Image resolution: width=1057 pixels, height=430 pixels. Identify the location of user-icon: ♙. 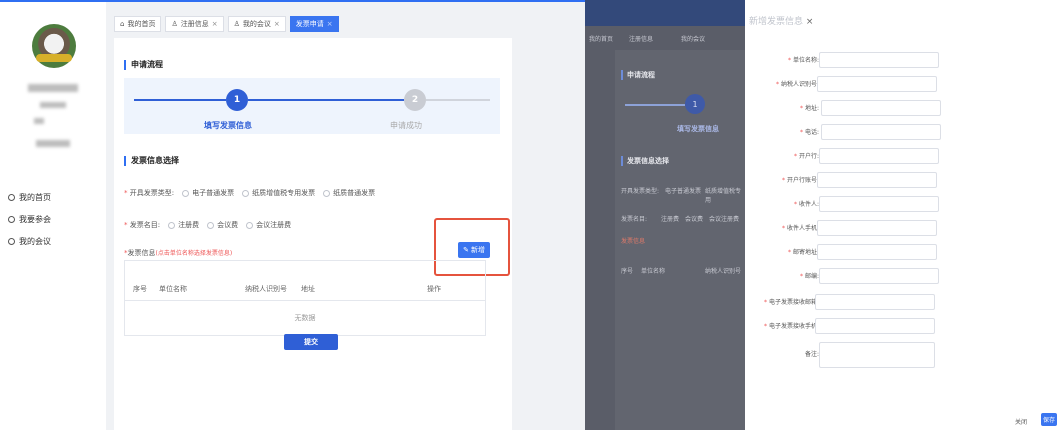
(174, 24).